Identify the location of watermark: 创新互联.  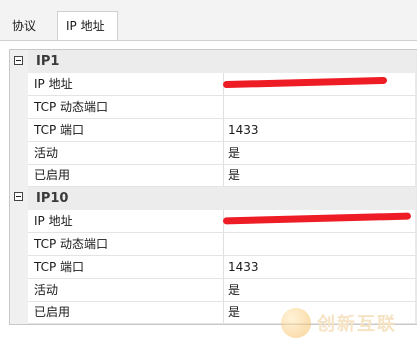
(339, 323).